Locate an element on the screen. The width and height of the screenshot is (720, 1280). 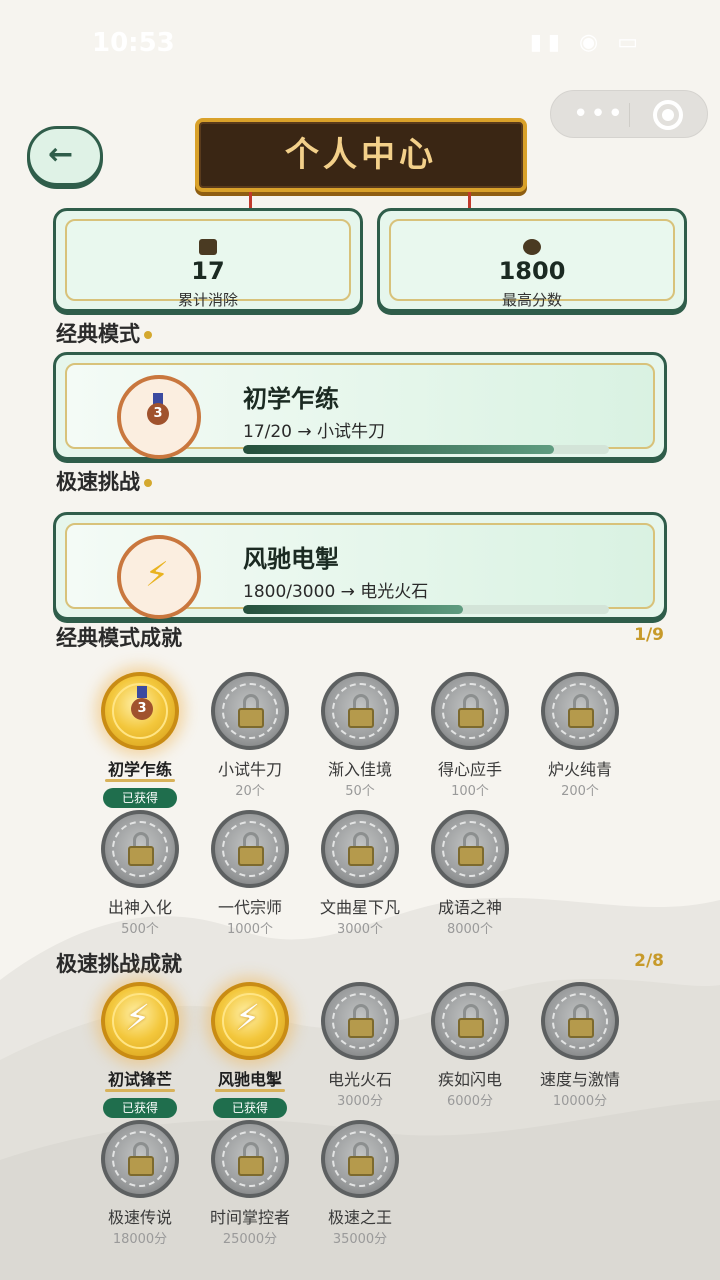
achievement-requirement: 3000分 is located at coordinates (360, 1101).